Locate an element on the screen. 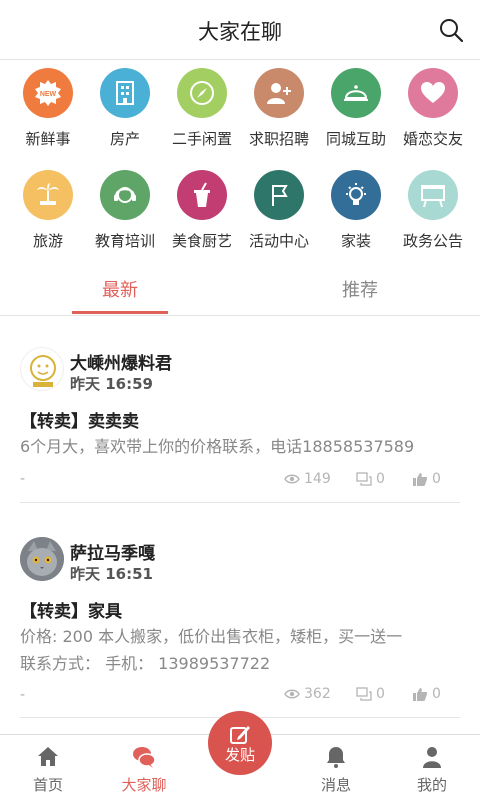 The height and width of the screenshot is (801, 480). post-time: 昨天 16:59 is located at coordinates (111, 383).